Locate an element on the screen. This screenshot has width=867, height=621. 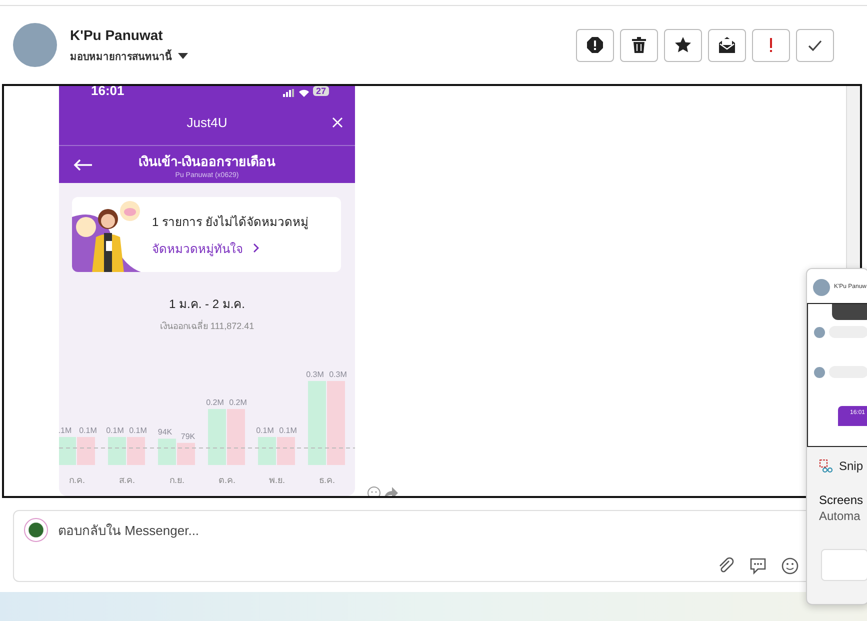
chevron-icon is located at coordinates (256, 248).